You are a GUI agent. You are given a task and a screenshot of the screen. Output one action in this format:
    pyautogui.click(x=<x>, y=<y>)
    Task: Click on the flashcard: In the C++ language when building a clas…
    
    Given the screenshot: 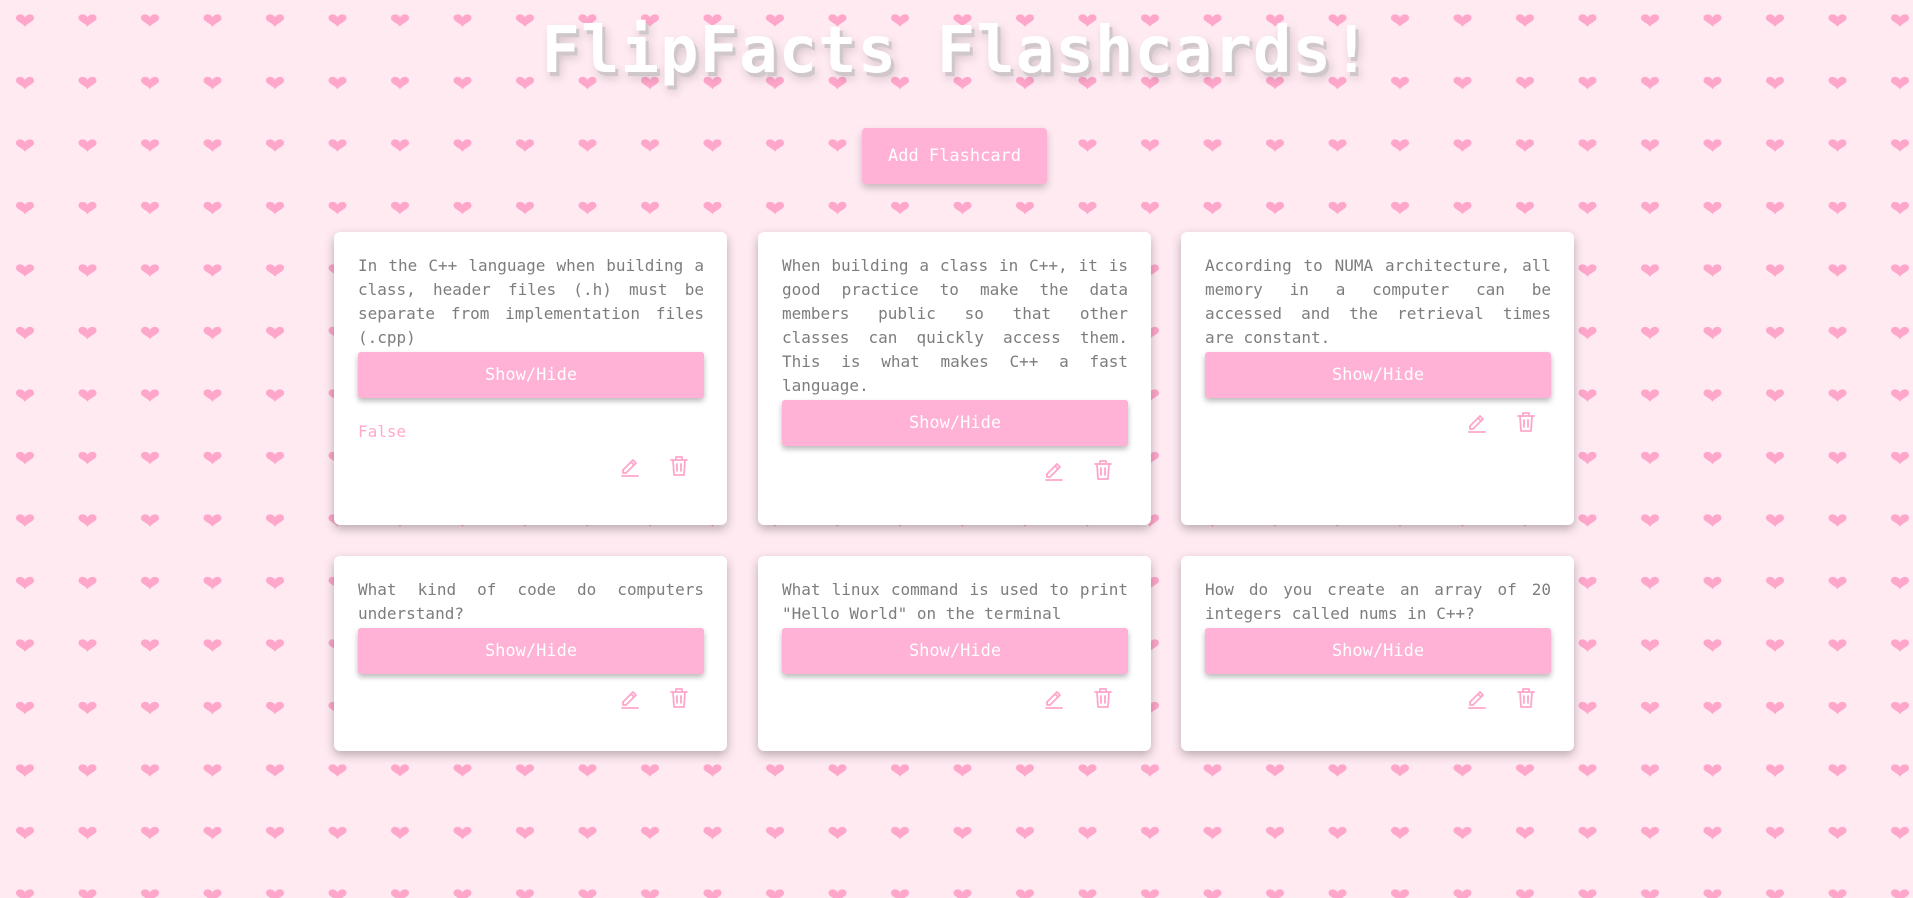 What is the action you would take?
    pyautogui.click(x=530, y=378)
    